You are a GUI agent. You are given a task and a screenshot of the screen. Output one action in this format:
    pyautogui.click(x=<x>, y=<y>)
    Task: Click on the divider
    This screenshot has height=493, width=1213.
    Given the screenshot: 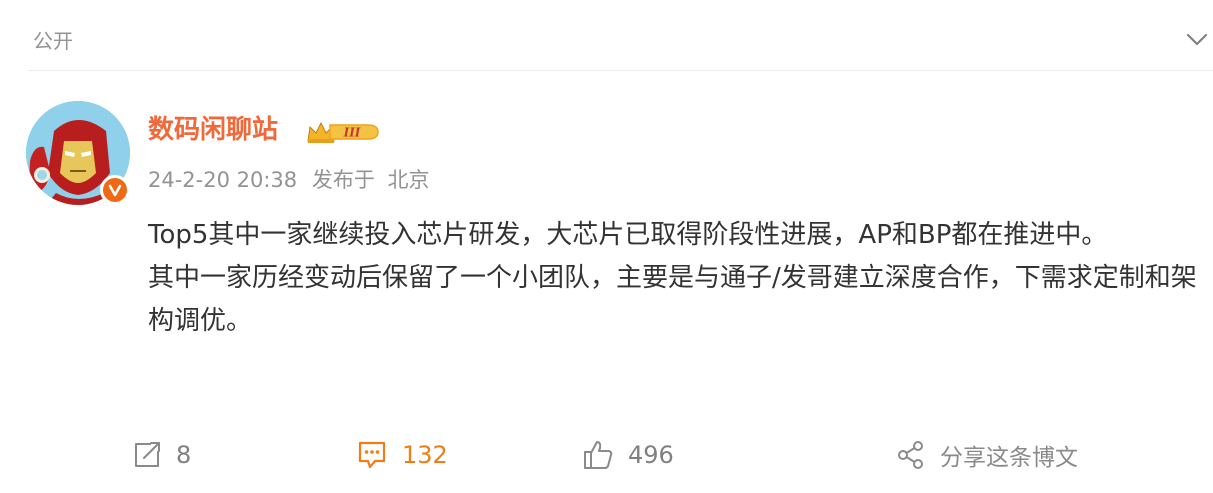 What is the action you would take?
    pyautogui.click(x=620, y=70)
    